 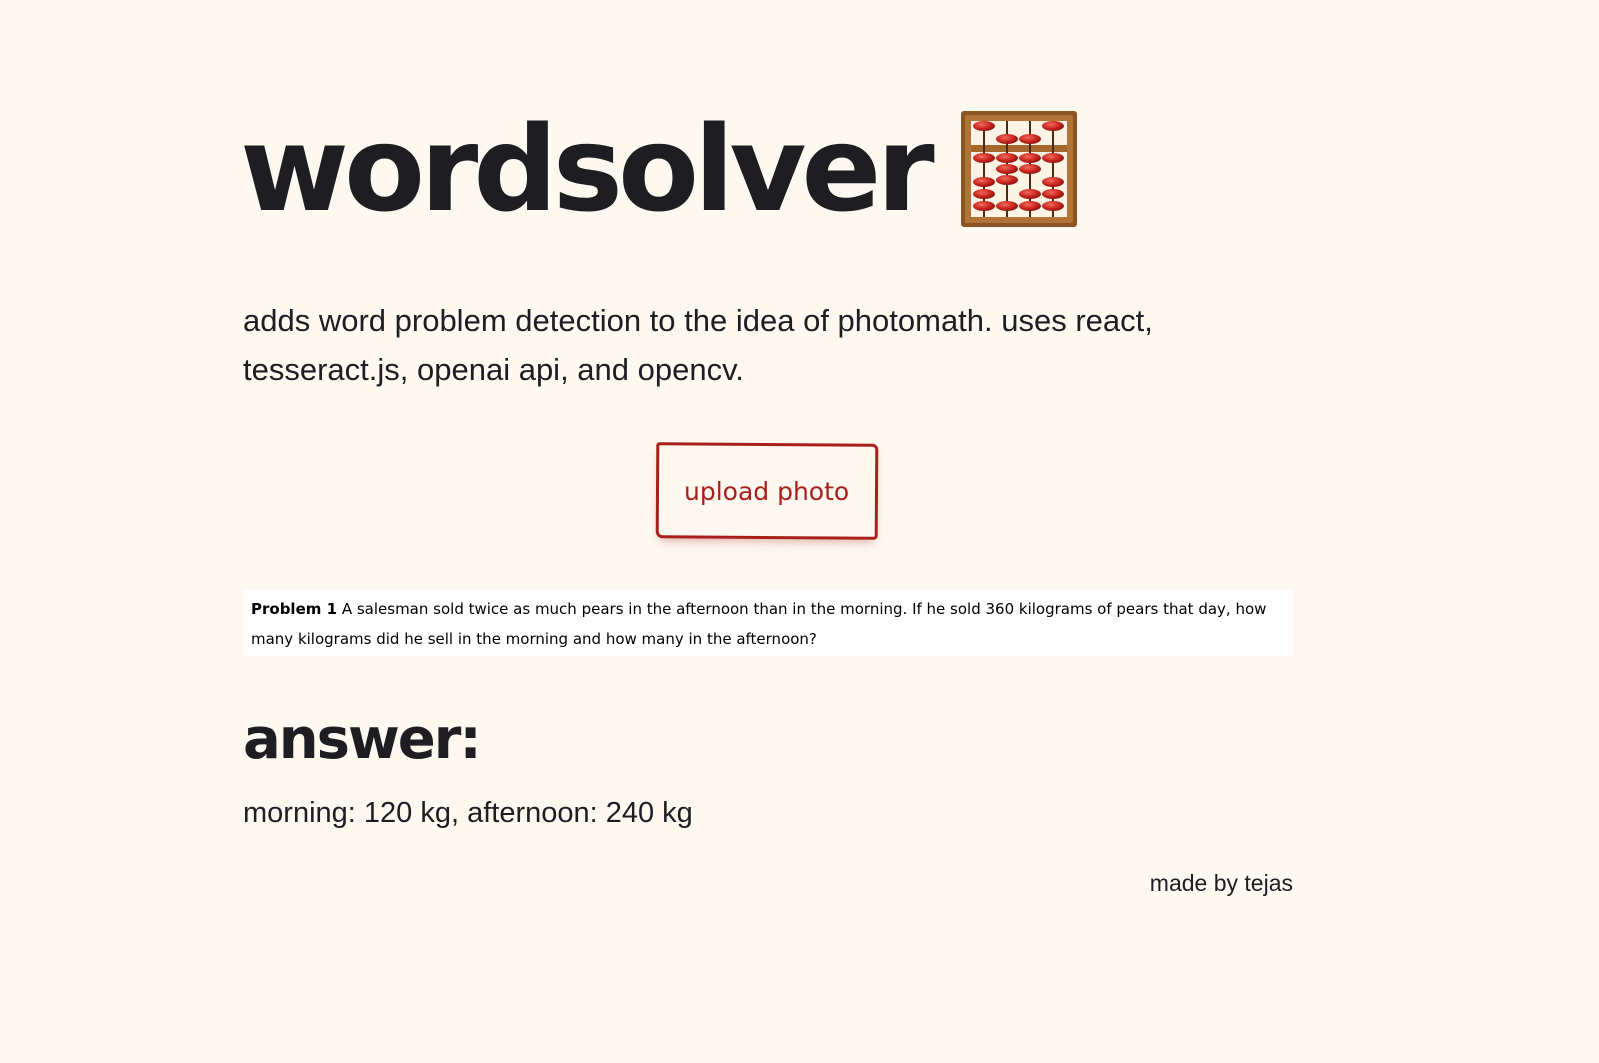 I want to click on upload-photo-label: upload photo, so click(x=767, y=491).